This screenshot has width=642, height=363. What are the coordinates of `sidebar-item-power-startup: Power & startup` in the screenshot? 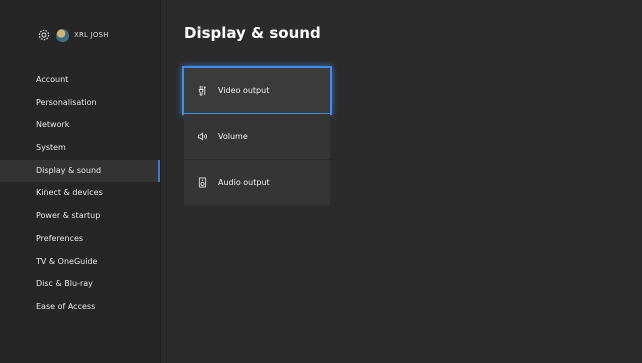 It's located at (80, 216).